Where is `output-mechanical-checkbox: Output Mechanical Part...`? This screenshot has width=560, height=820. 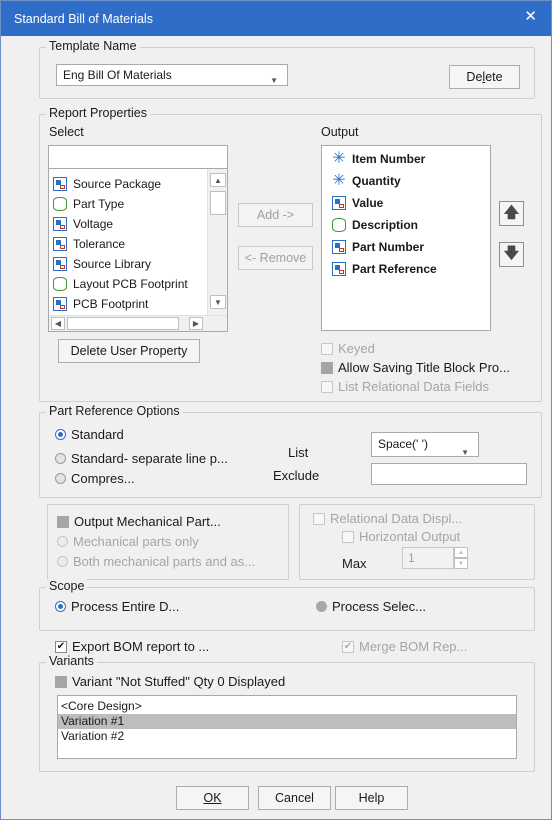 output-mechanical-checkbox: Output Mechanical Part... is located at coordinates (139, 521).